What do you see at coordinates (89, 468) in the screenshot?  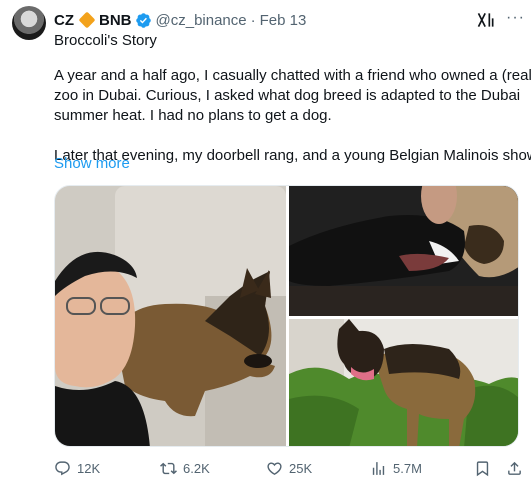 I see `reply-count: 12K` at bounding box center [89, 468].